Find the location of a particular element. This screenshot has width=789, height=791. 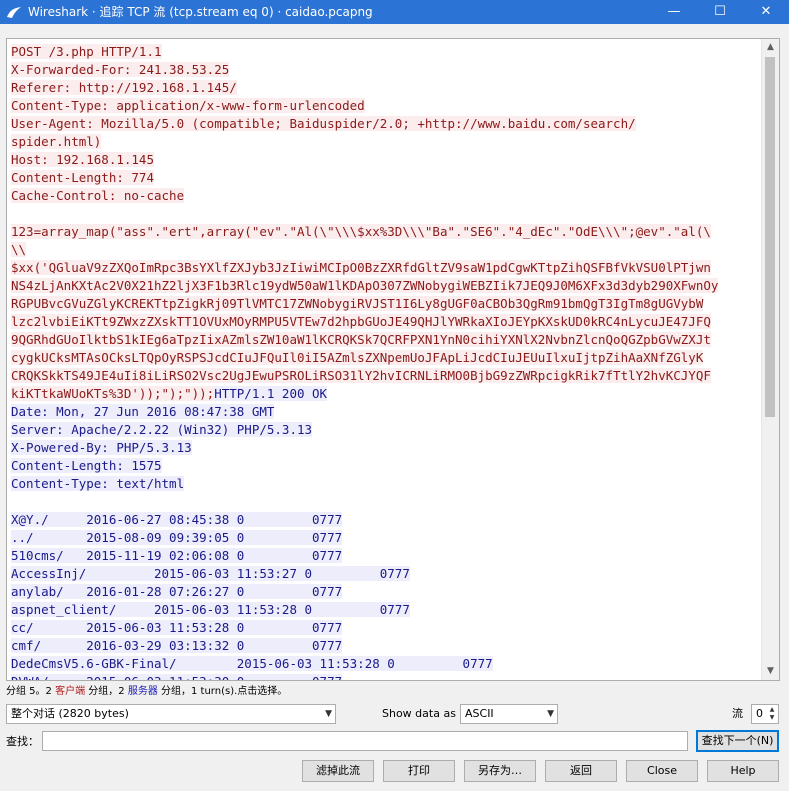

close-window-button: ✕ is located at coordinates (766, 12).